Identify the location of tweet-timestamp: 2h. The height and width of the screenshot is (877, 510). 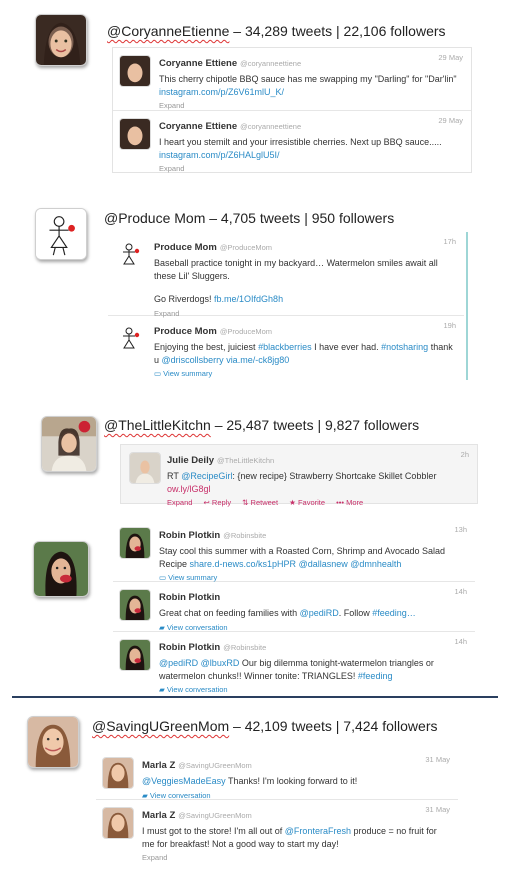
(465, 454).